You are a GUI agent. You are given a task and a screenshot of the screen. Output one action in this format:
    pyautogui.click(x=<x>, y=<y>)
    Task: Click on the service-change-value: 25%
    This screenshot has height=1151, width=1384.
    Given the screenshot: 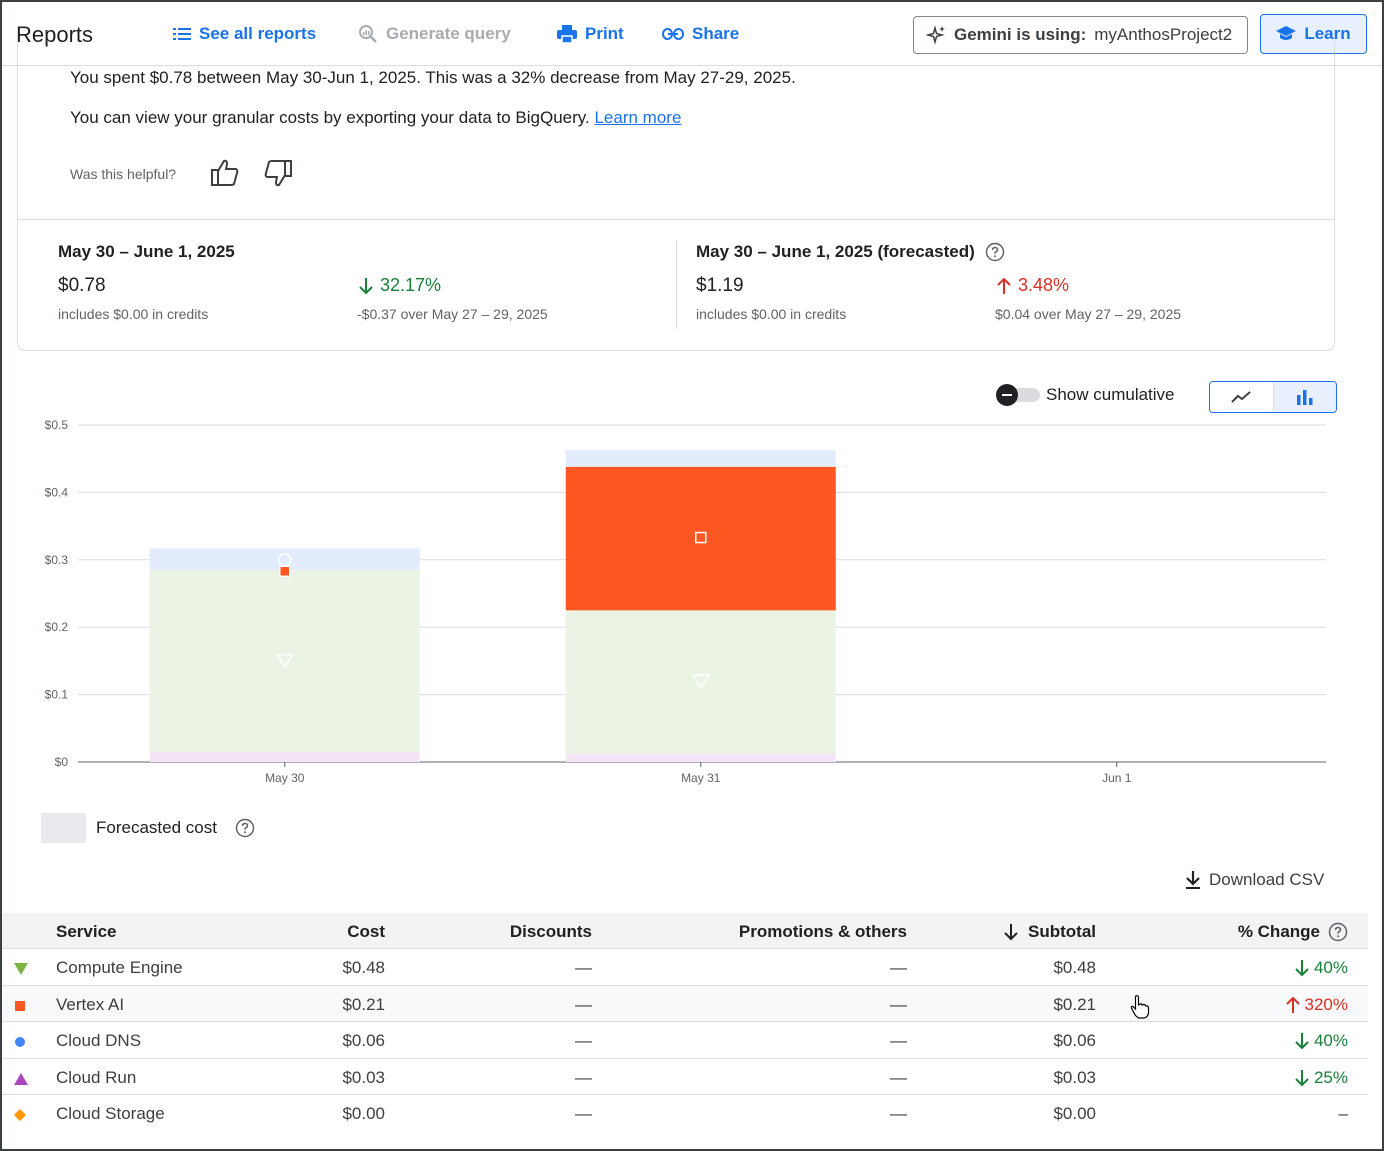 What is the action you would take?
    pyautogui.click(x=1330, y=1077)
    